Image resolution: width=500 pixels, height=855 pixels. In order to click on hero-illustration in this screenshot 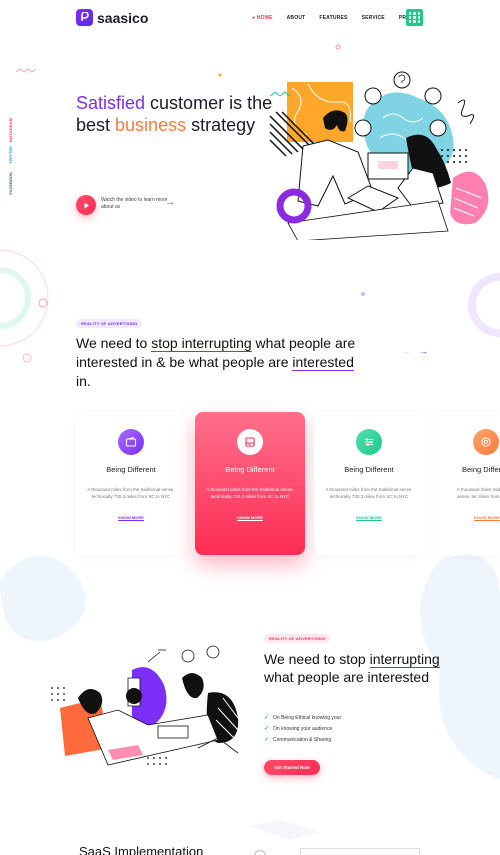, I will do `click(379, 155)`.